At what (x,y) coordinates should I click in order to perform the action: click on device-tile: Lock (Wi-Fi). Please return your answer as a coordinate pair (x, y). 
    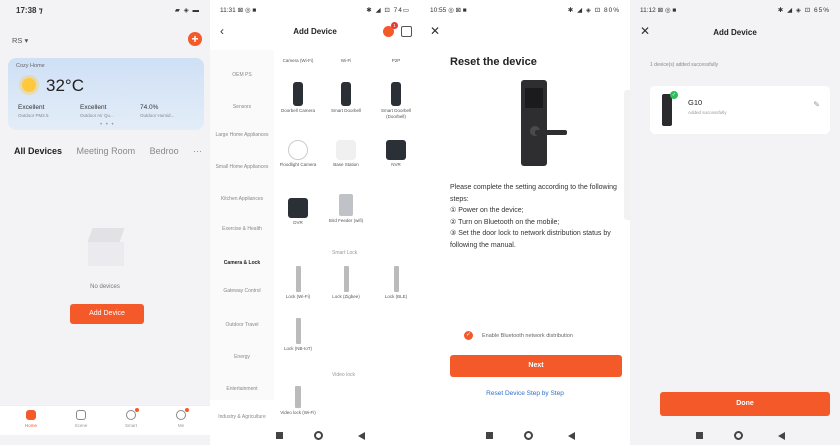
    Looking at the image, I should click on (298, 283).